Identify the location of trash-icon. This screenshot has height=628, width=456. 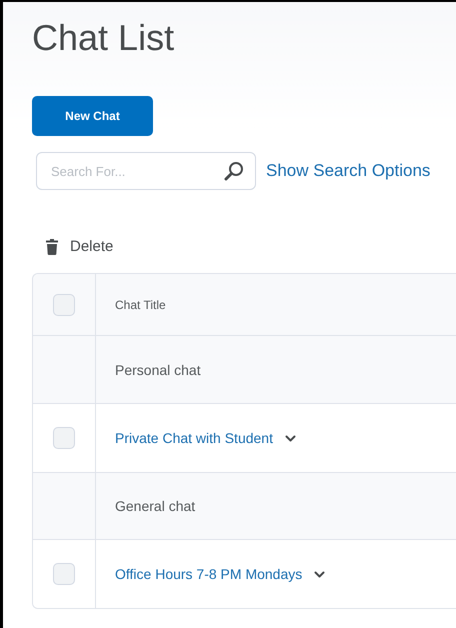
(52, 246).